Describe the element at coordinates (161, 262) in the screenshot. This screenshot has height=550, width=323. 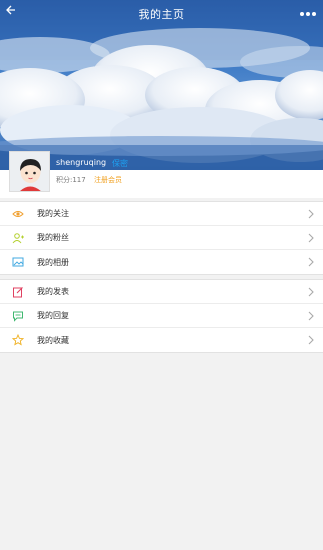
I see `menu-item-albums: 我的相册` at that location.